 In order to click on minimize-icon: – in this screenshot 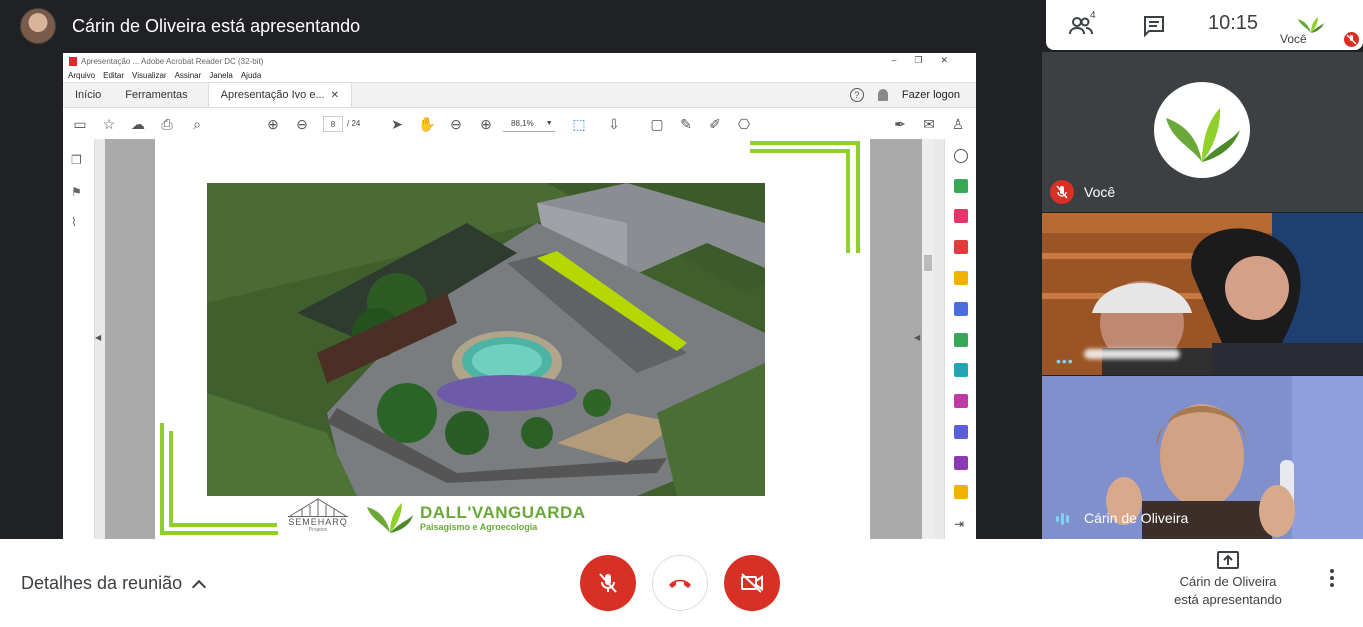, I will do `click(902, 60)`.